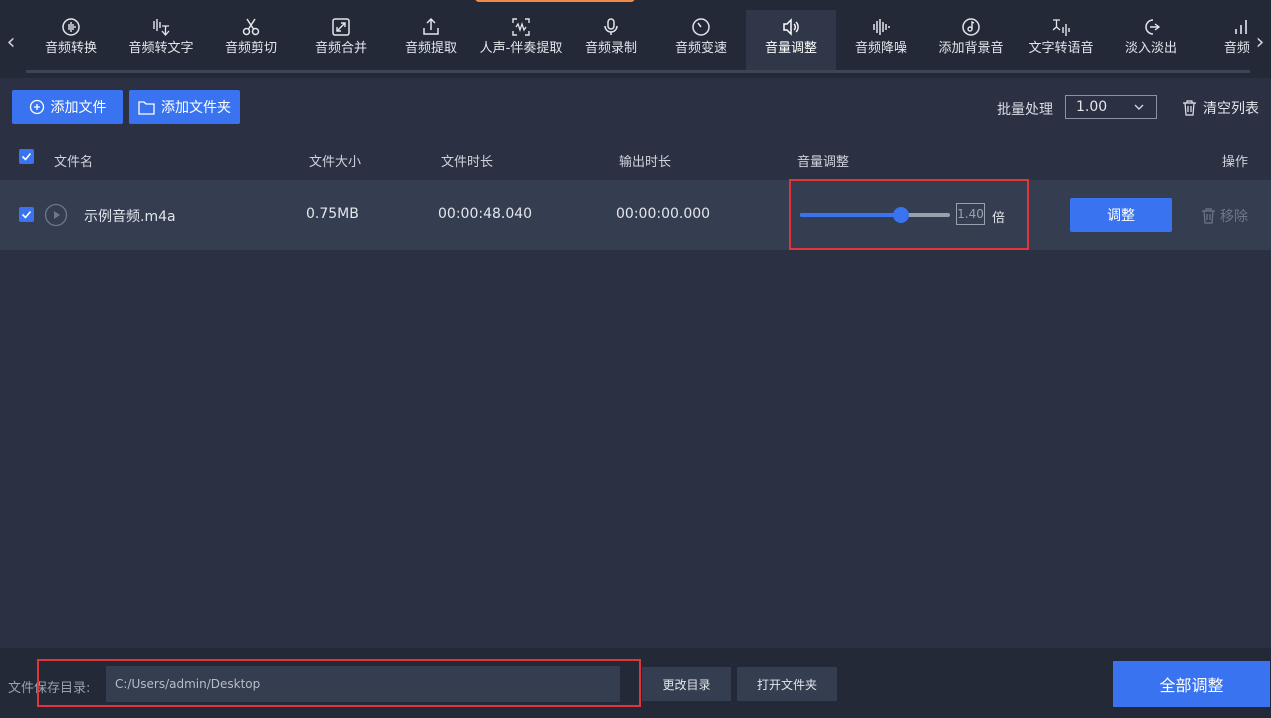 Image resolution: width=1271 pixels, height=718 pixels. I want to click on tool-speech-to-text: 音频转文字, so click(161, 40).